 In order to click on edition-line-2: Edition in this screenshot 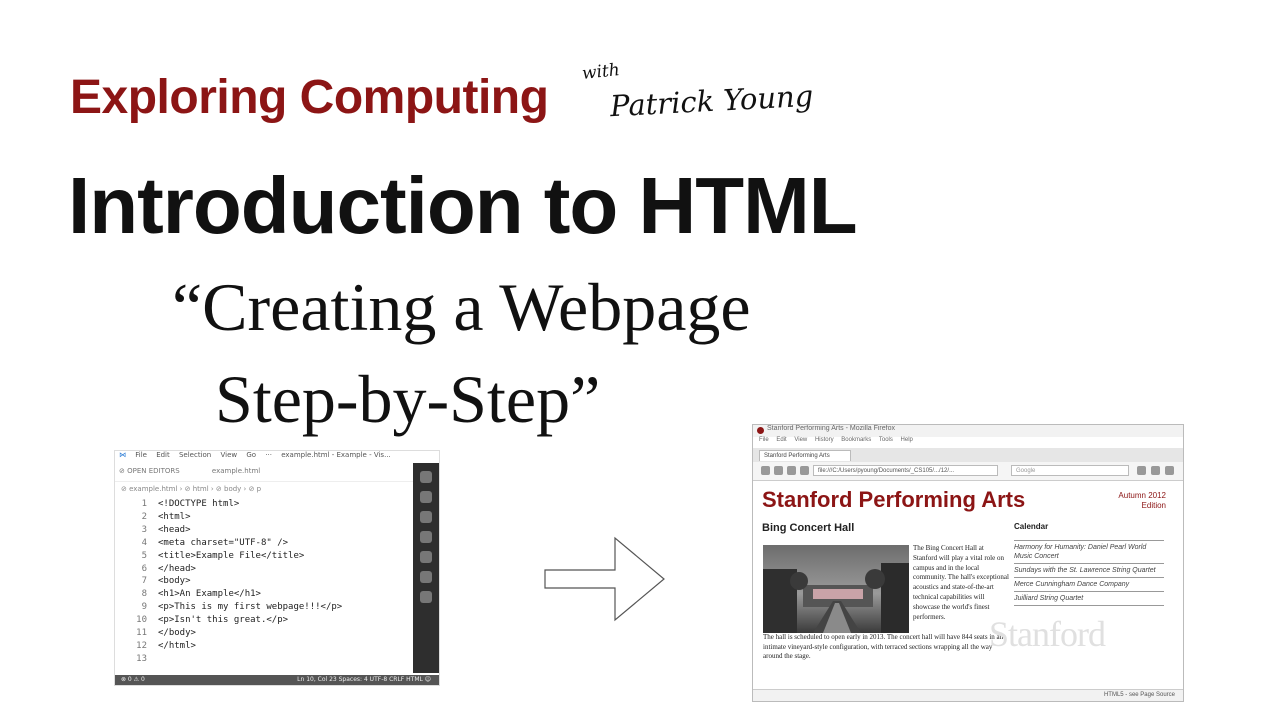, I will do `click(1153, 505)`.